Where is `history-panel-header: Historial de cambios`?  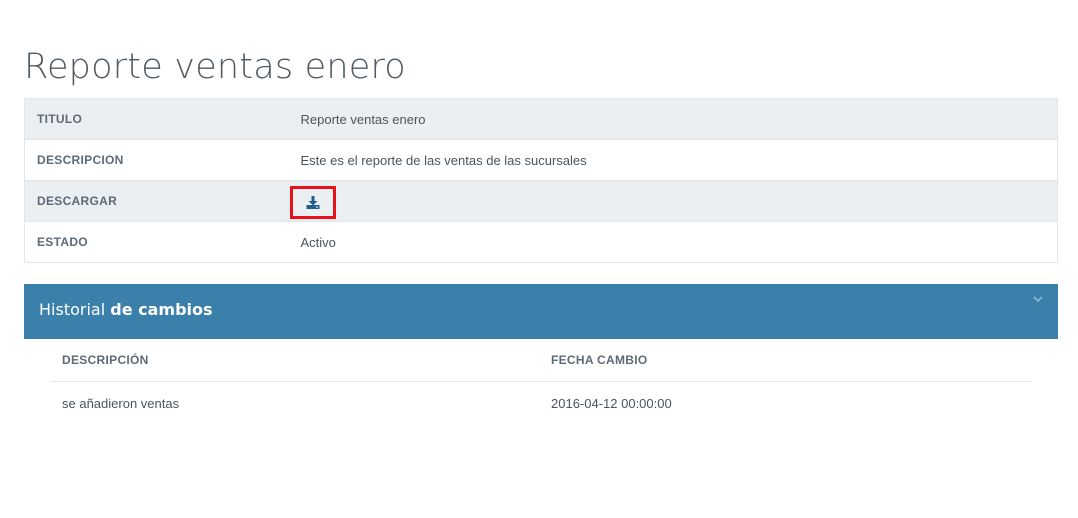
history-panel-header: Historial de cambios is located at coordinates (541, 311).